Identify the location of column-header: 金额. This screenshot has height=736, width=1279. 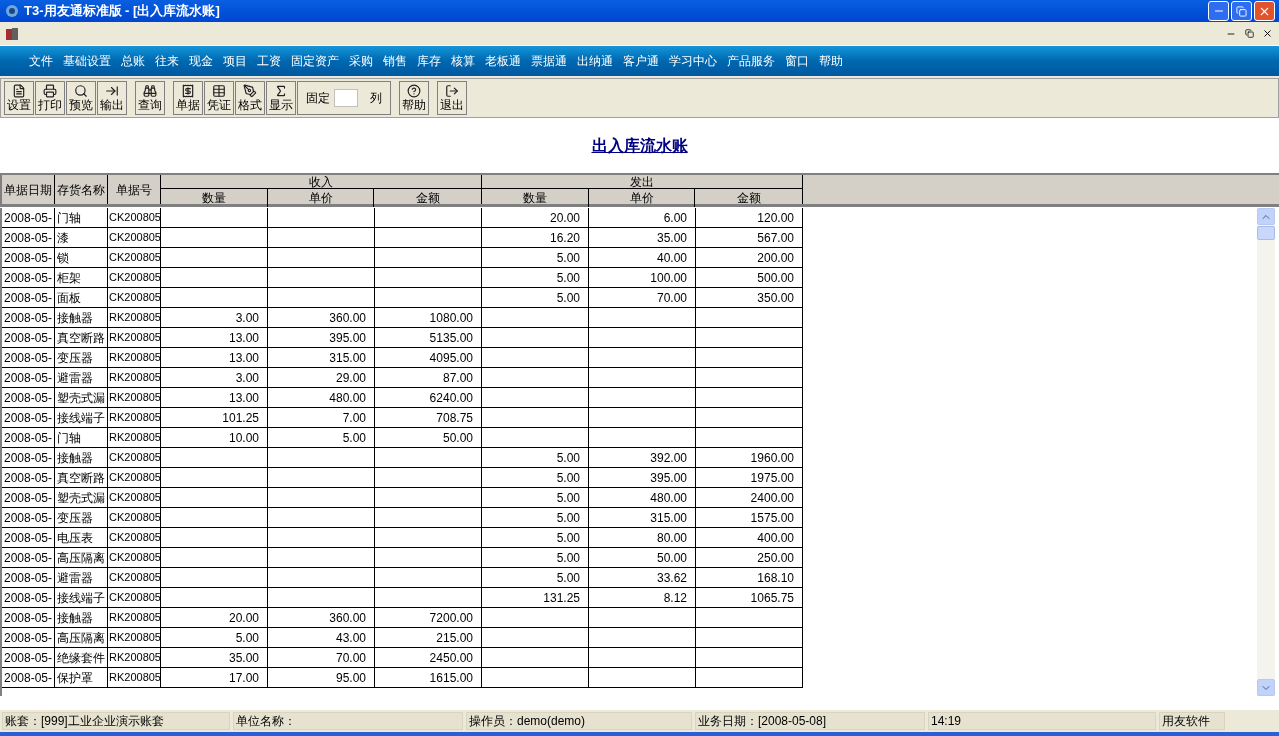
(748, 198).